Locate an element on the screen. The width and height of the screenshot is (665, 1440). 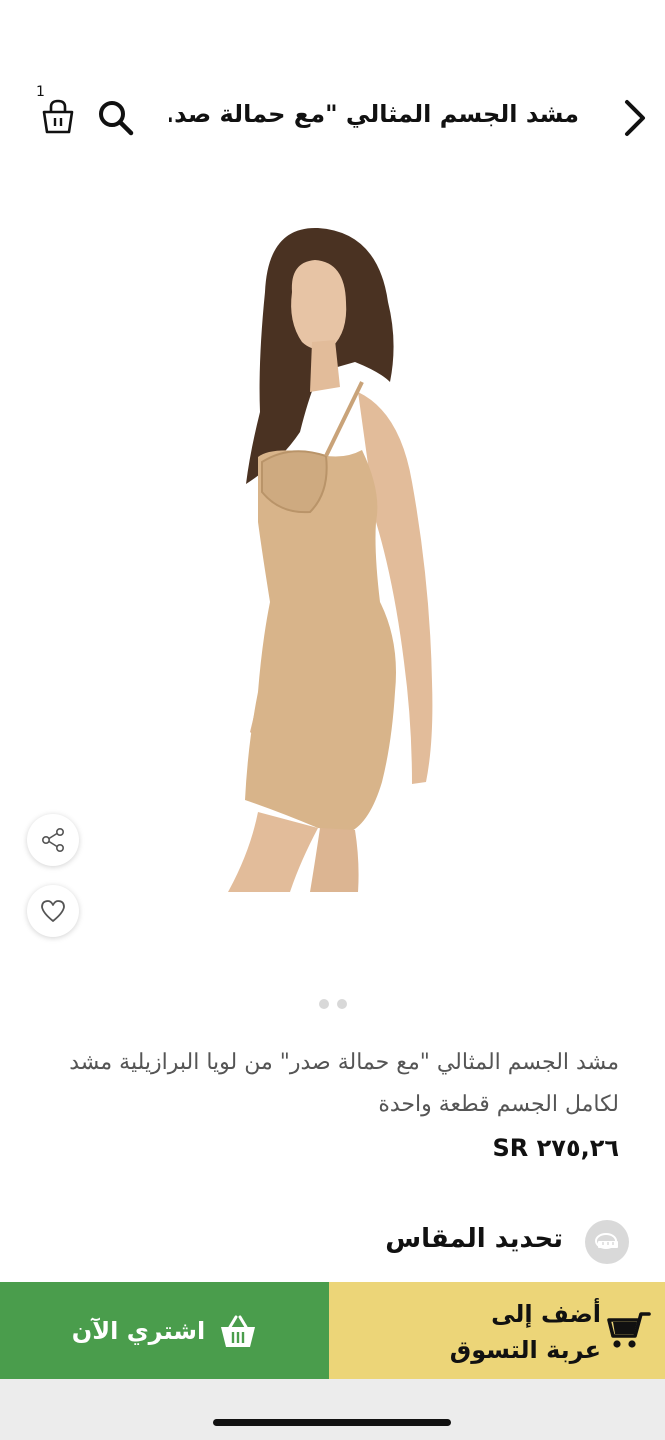
face-shape is located at coordinates (319, 305).